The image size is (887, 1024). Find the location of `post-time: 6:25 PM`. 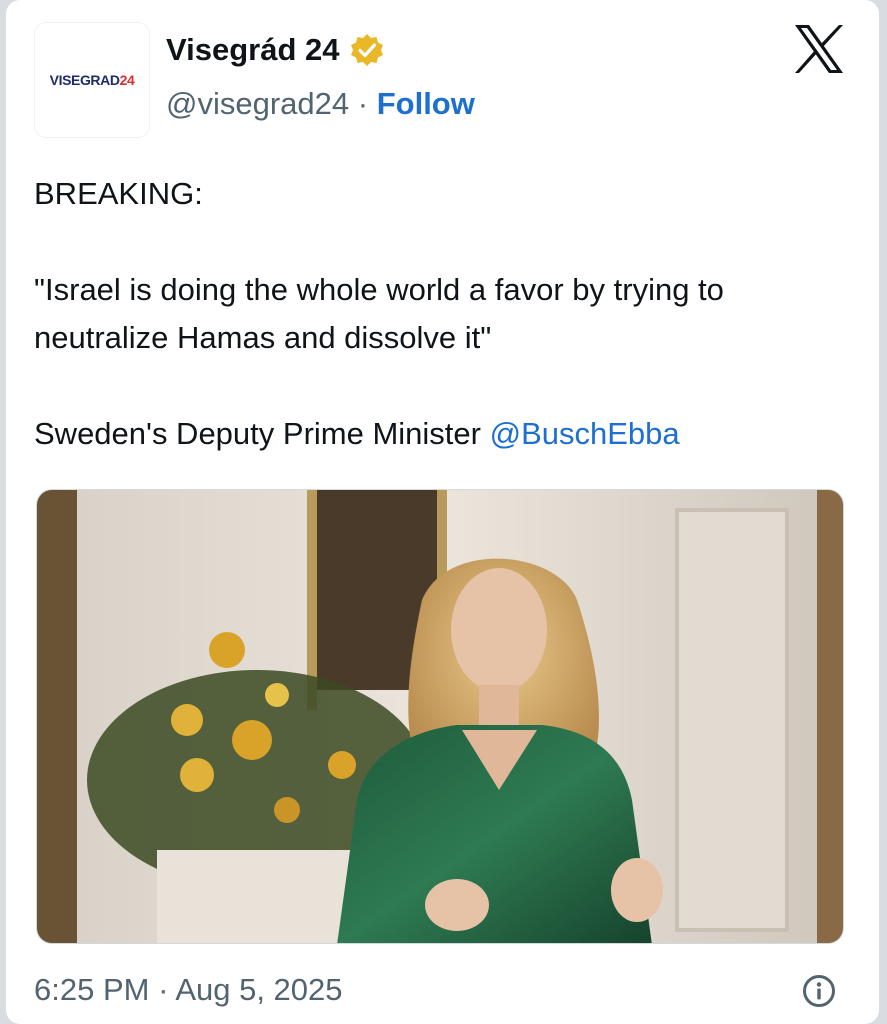

post-time: 6:25 PM is located at coordinates (91, 989).